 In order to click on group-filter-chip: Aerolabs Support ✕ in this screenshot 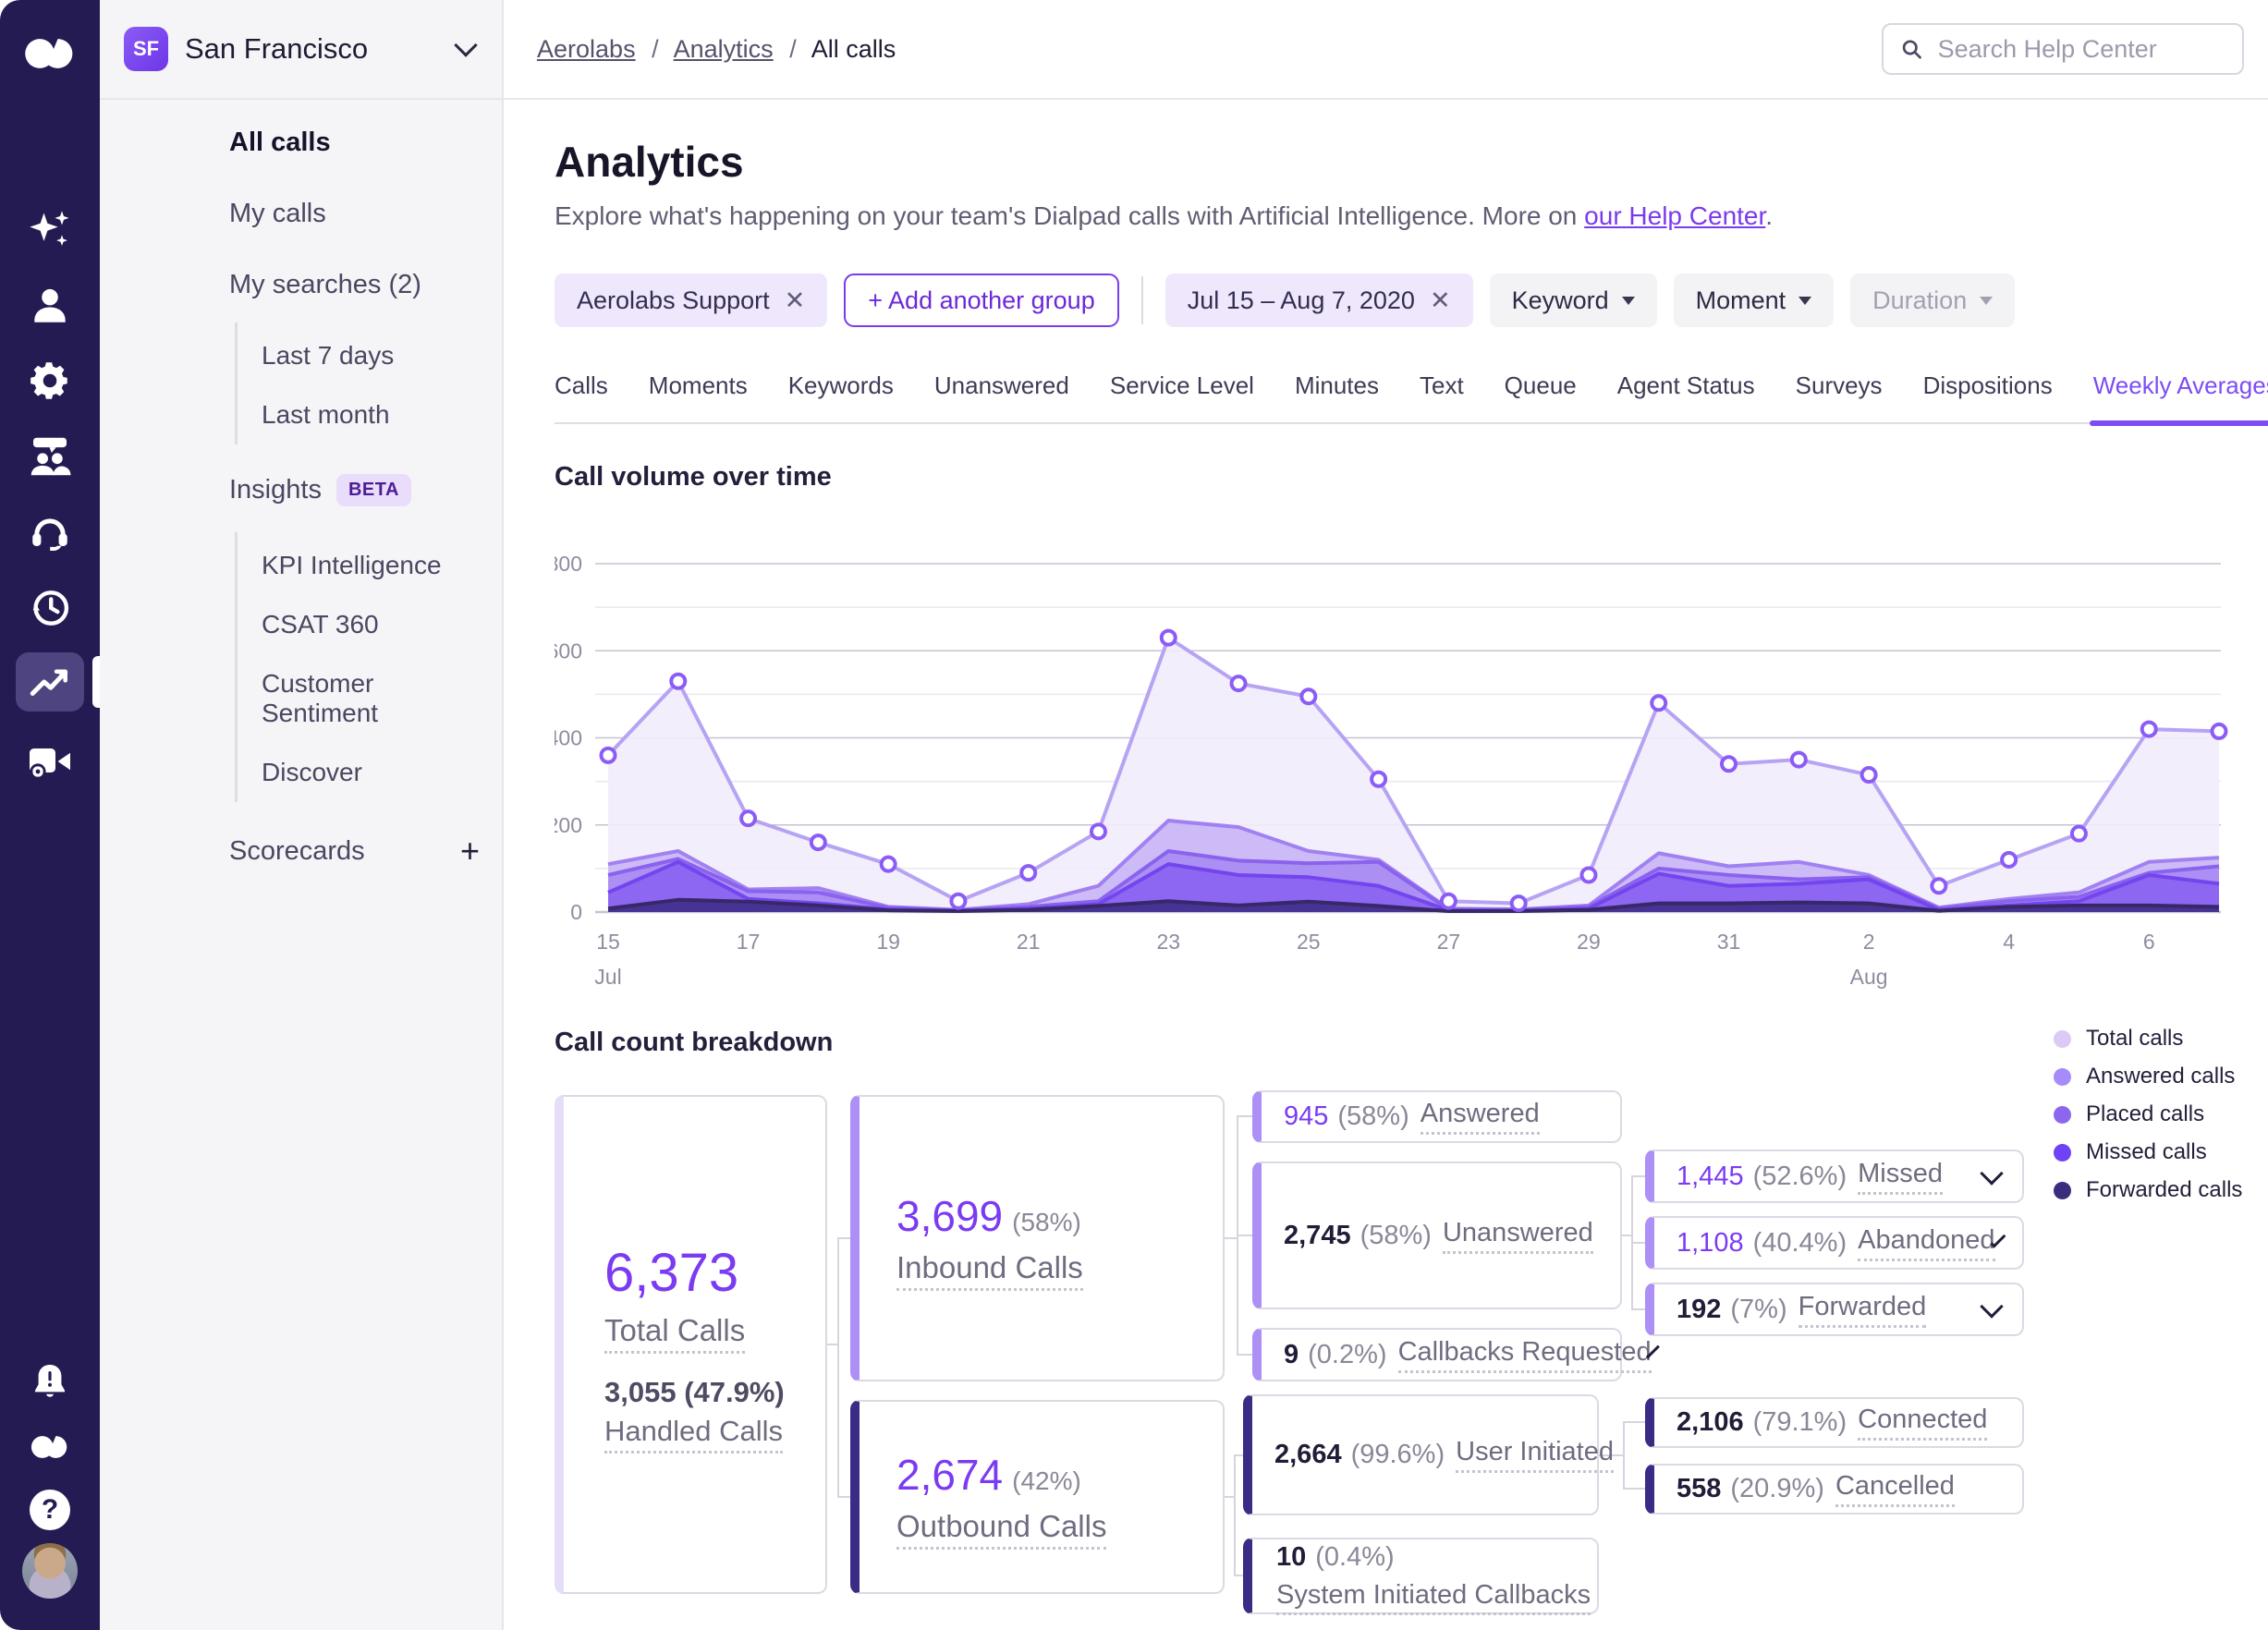, I will do `click(691, 300)`.